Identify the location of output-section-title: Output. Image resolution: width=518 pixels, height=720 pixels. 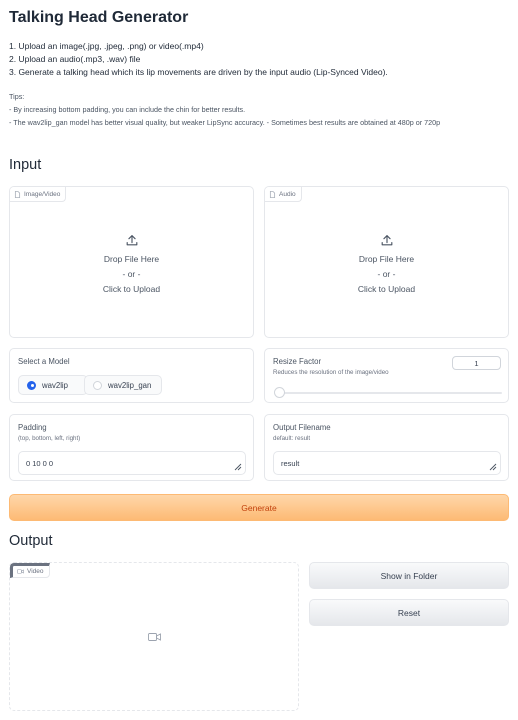
(31, 541).